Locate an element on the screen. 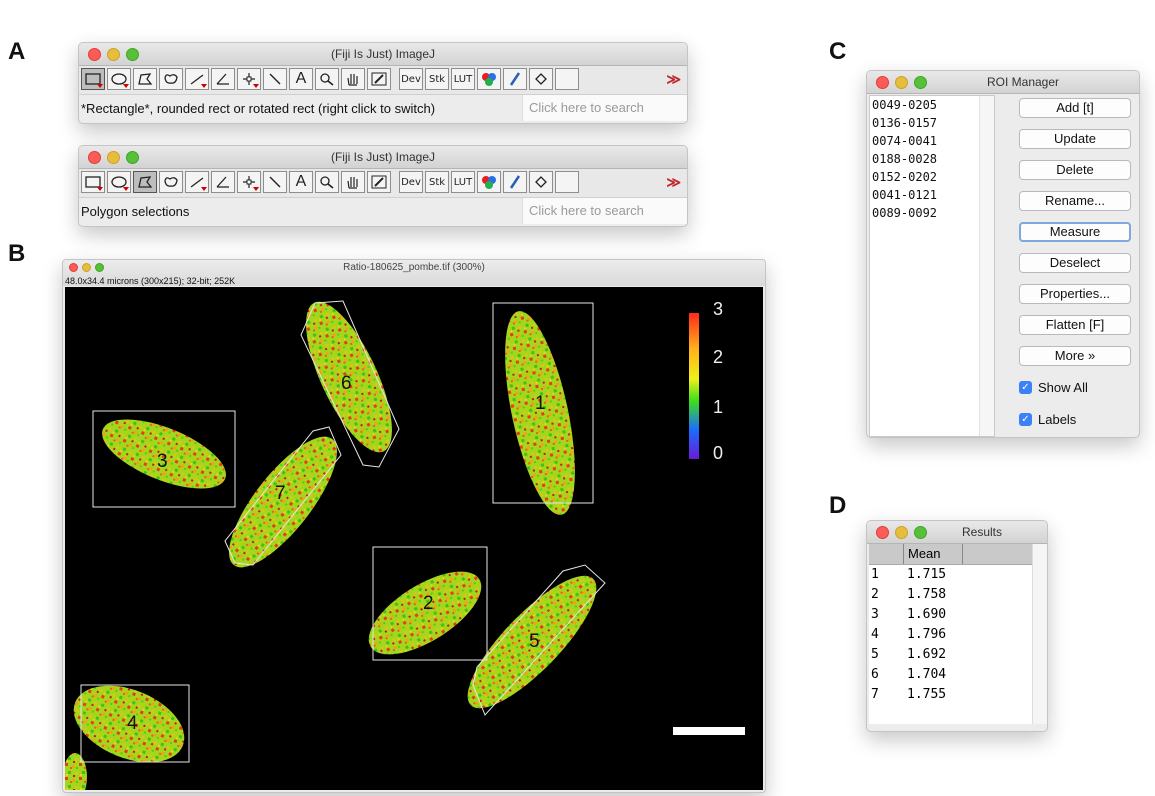 Image resolution: width=1155 pixels, height=796 pixels. roi-list-item: 0089-0092 is located at coordinates (932, 213).